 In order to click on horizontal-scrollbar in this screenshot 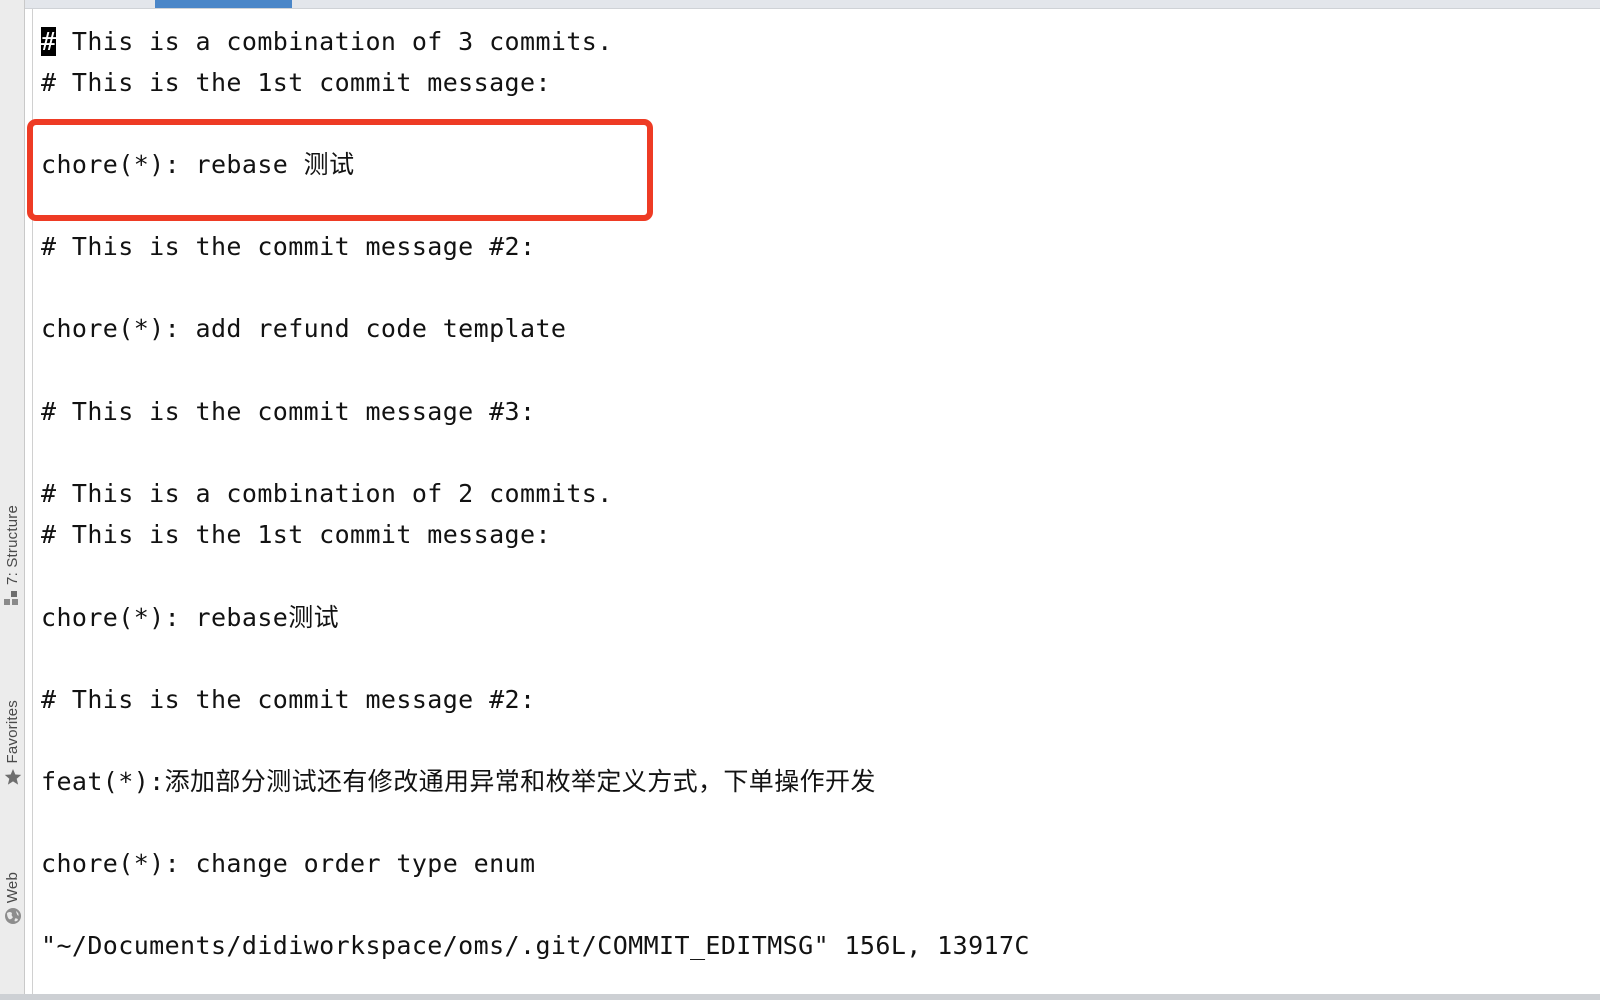, I will do `click(812, 4)`.